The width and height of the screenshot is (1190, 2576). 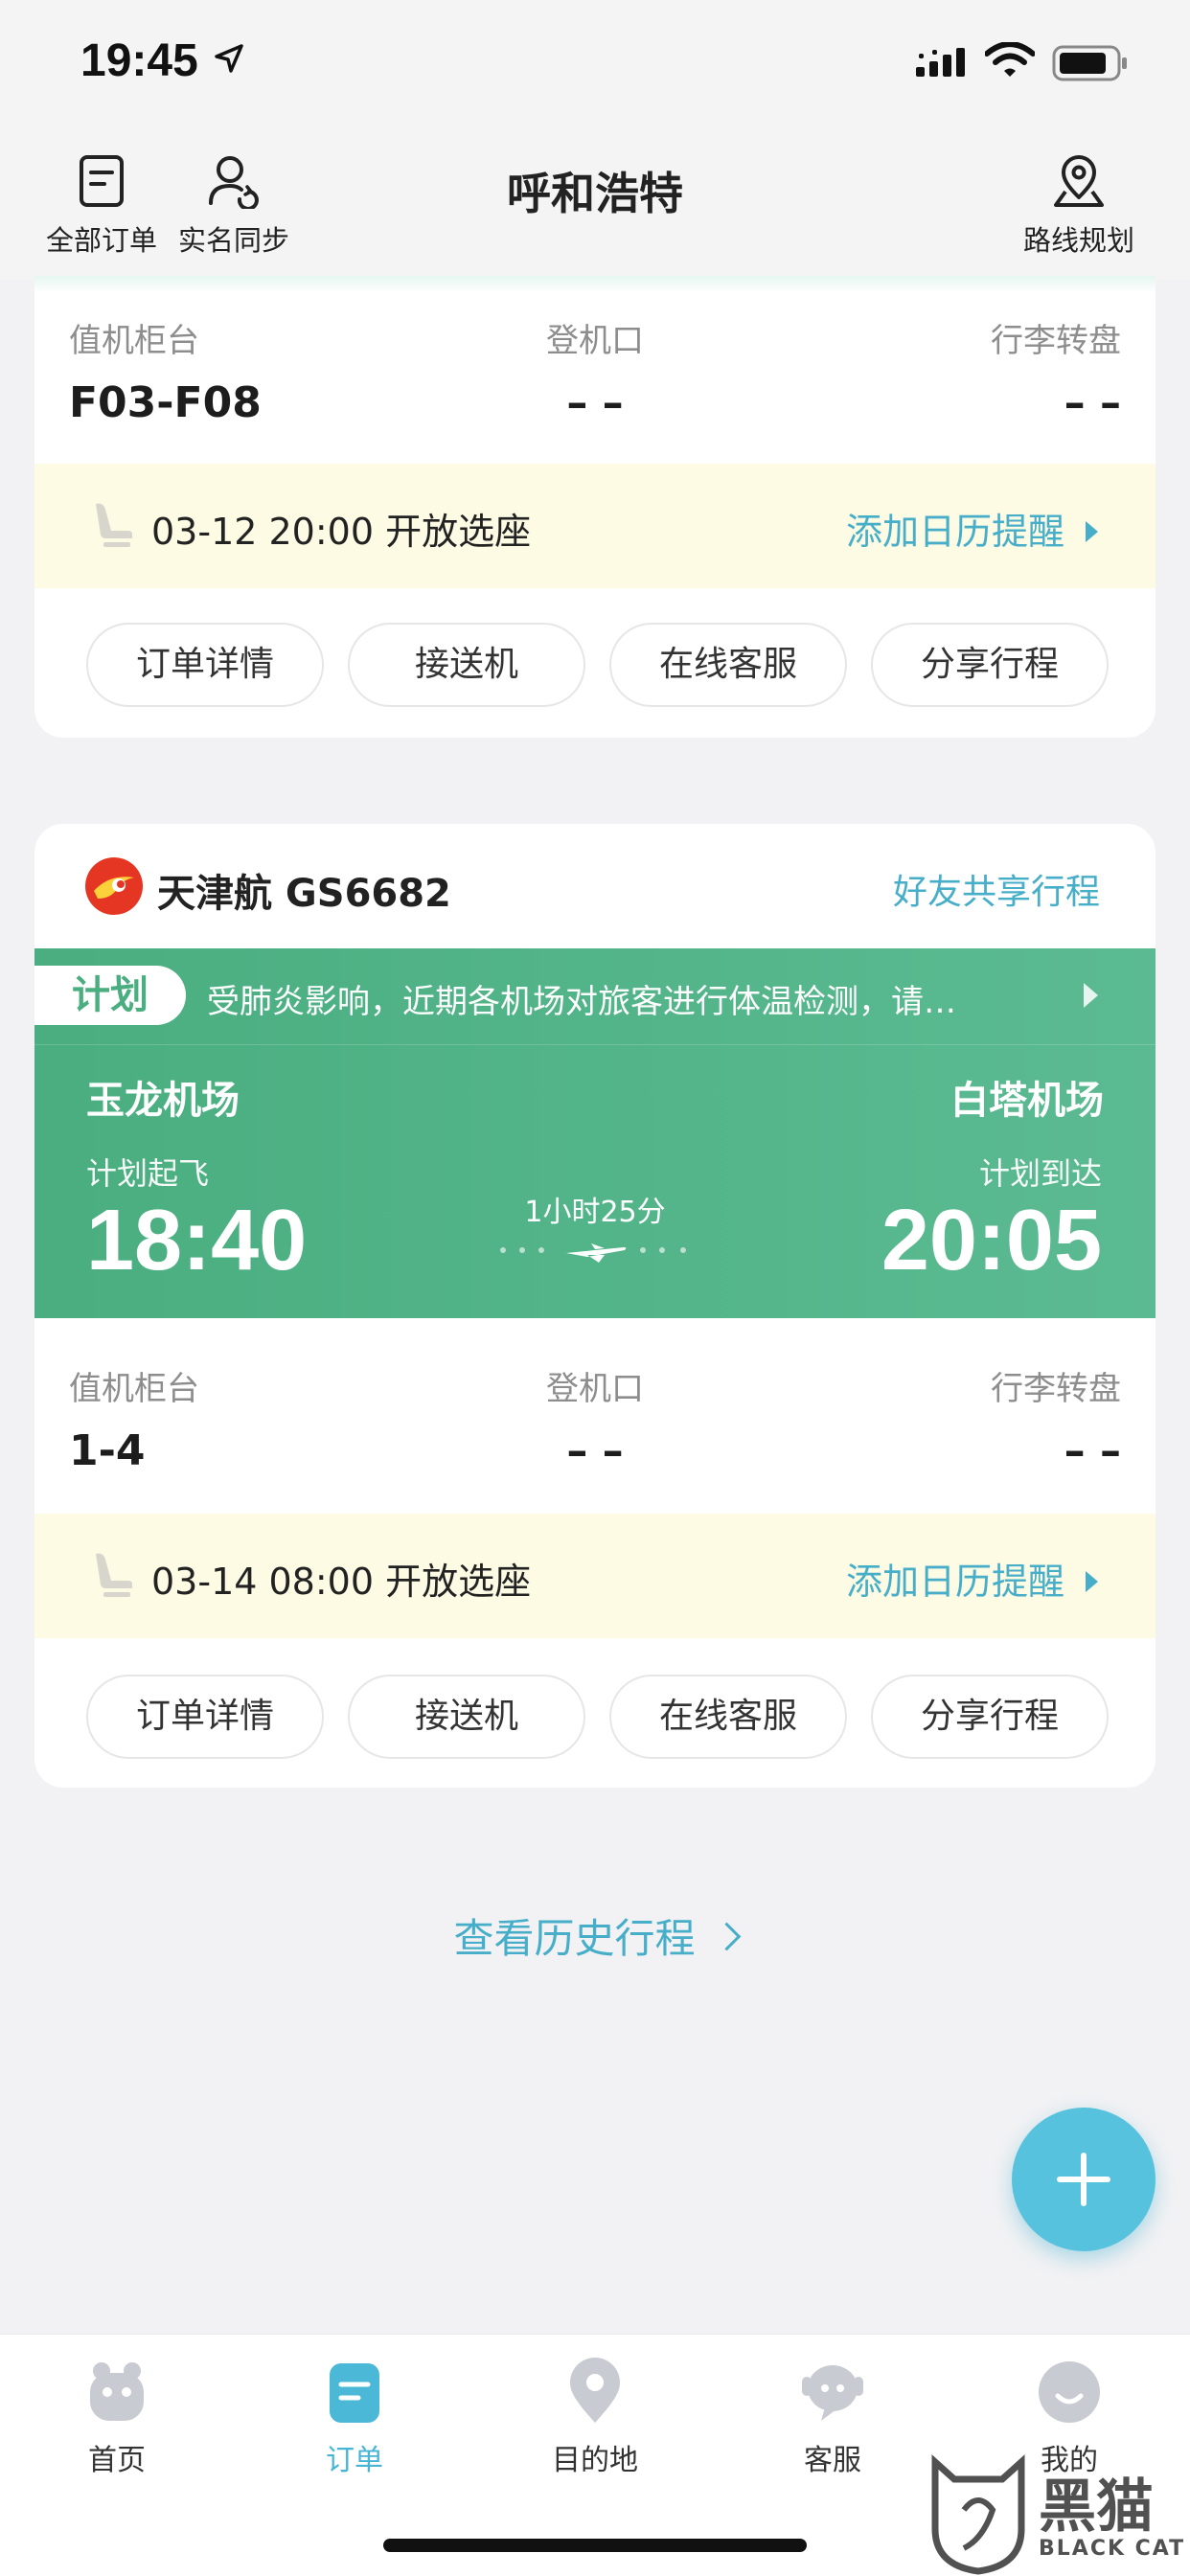 I want to click on flight-name: 天津航 GS6682, so click(x=304, y=894).